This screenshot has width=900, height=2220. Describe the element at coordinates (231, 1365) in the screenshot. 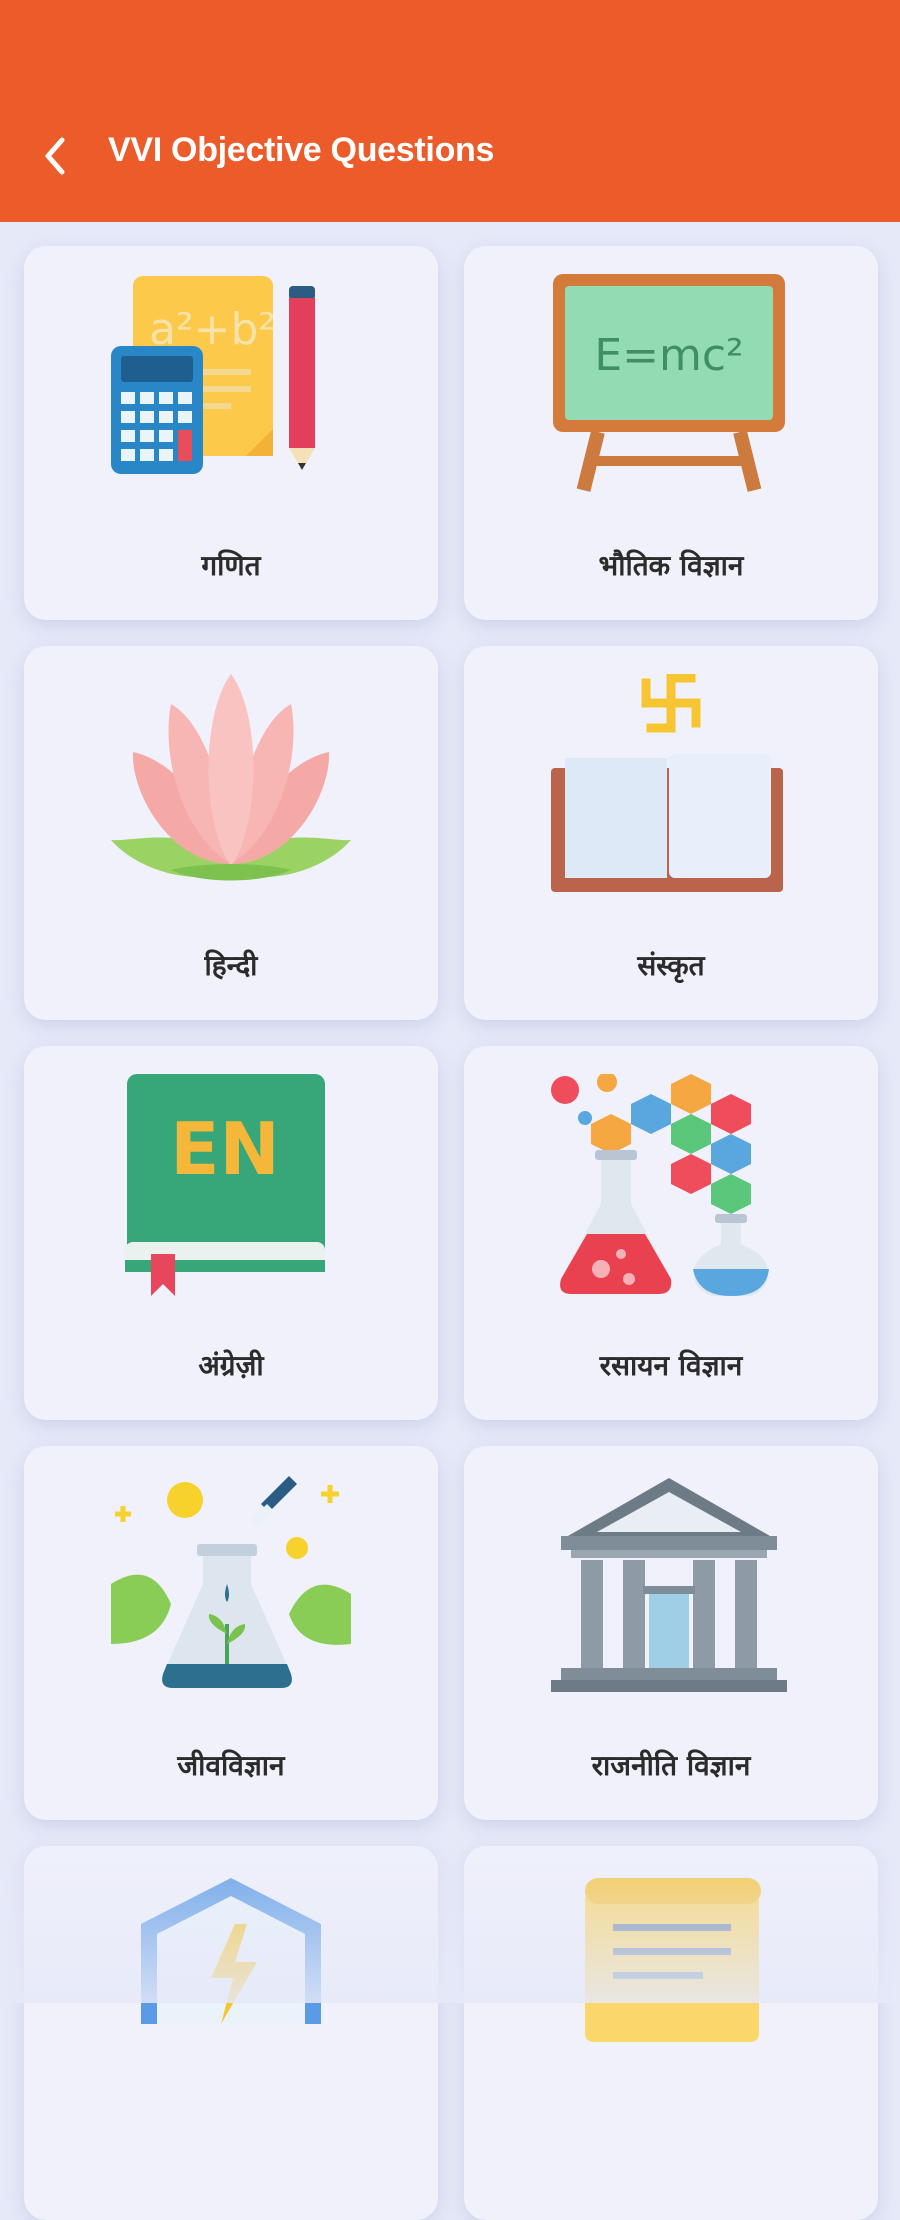

I see `subject-label: अंग्रेज़ी` at that location.